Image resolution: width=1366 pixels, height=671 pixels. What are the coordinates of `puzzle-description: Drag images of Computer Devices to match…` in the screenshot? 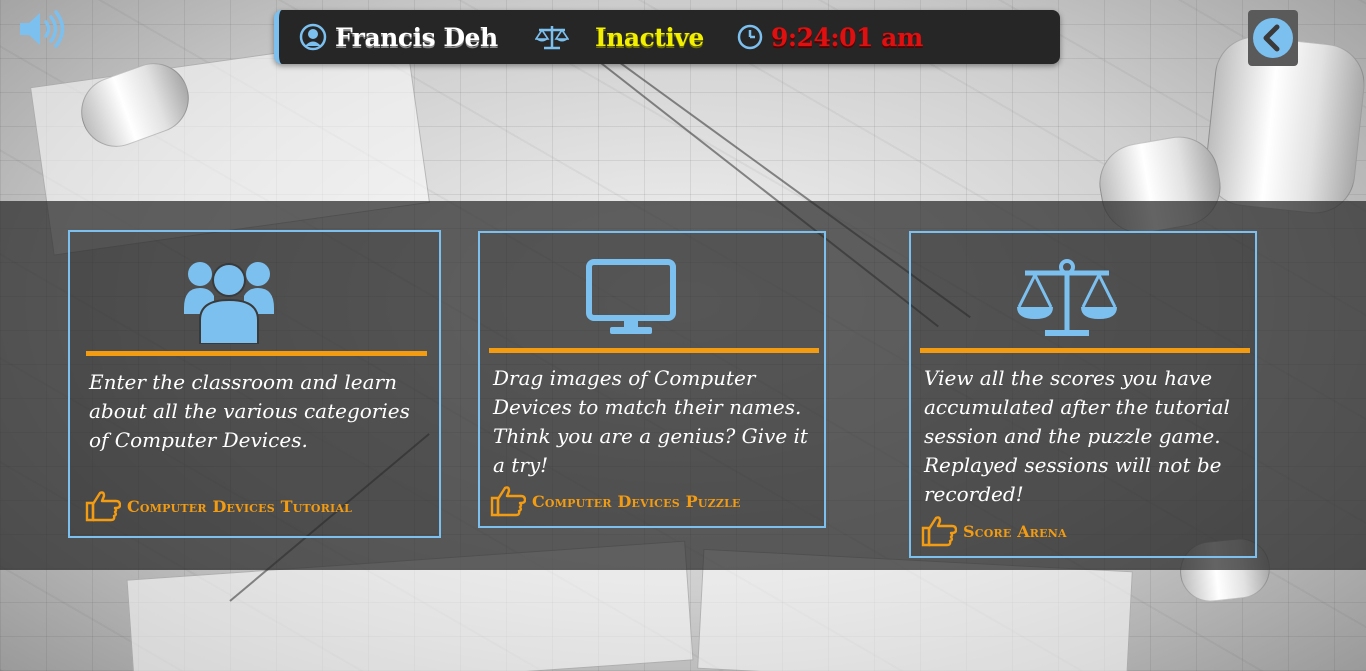 It's located at (650, 421).